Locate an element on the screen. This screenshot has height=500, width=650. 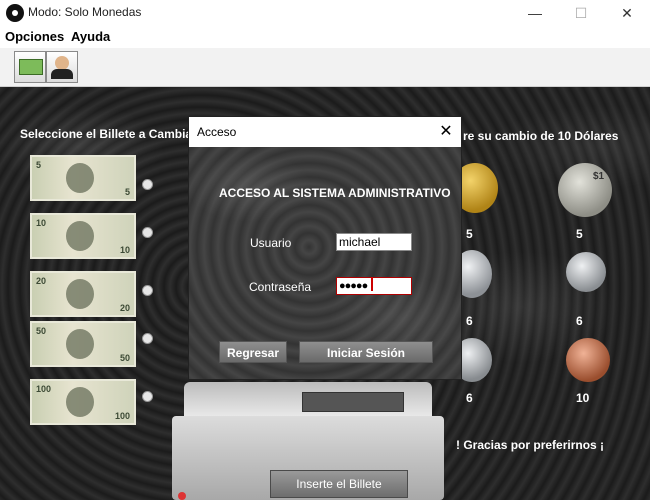
money-button is located at coordinates (30, 67).